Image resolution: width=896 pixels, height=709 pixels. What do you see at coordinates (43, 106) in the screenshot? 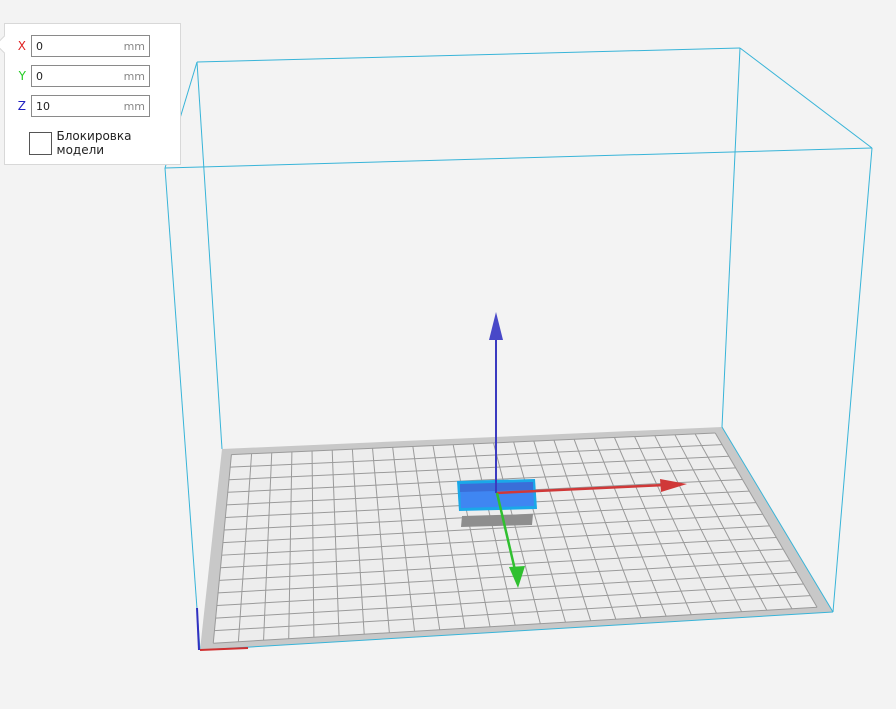
I see `z-value: 10` at bounding box center [43, 106].